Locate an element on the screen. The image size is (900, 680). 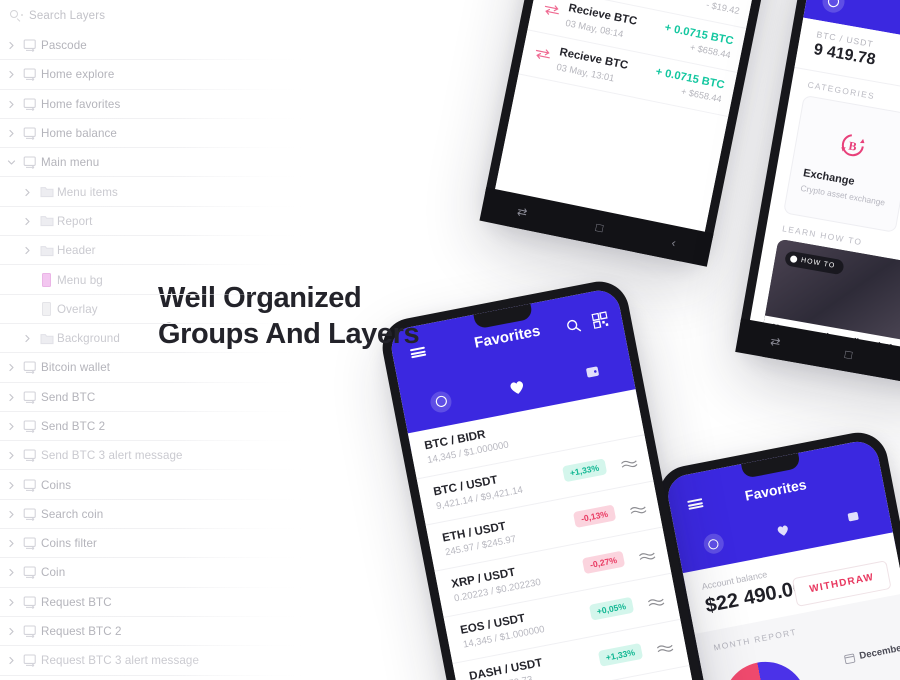
layer-name: Request BTC 3 alert message is located at coordinates (120, 661).